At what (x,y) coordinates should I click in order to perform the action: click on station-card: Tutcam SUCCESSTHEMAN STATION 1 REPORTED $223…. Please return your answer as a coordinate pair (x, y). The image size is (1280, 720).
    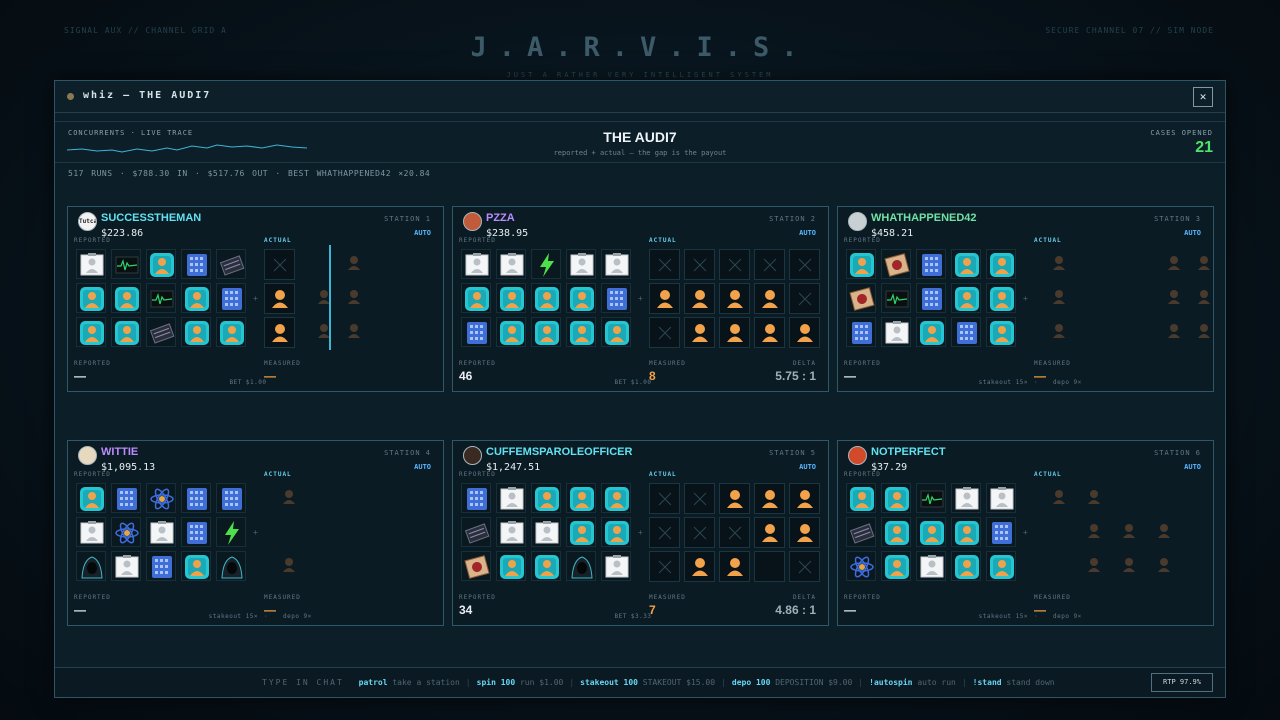
    Looking at the image, I should click on (255, 299).